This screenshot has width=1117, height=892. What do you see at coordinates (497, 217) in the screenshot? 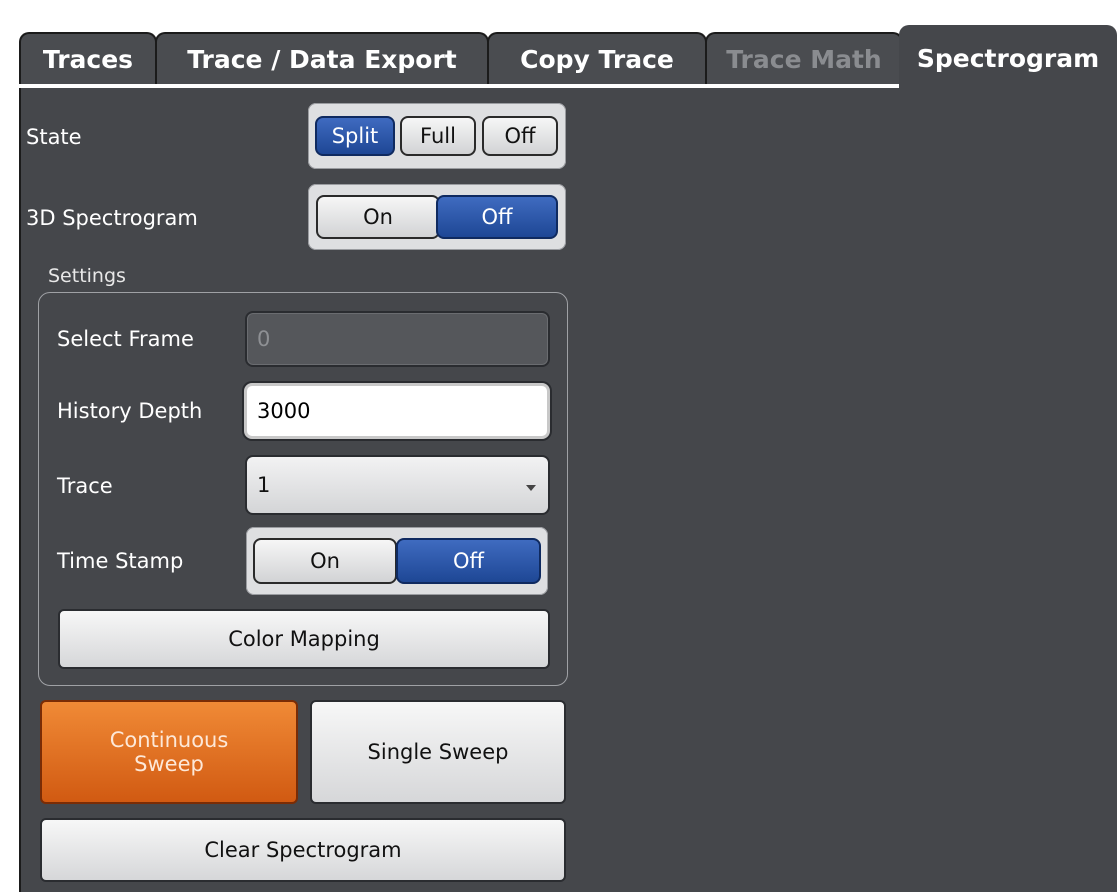
I see `3d-spectrogram-off-button: Off` at bounding box center [497, 217].